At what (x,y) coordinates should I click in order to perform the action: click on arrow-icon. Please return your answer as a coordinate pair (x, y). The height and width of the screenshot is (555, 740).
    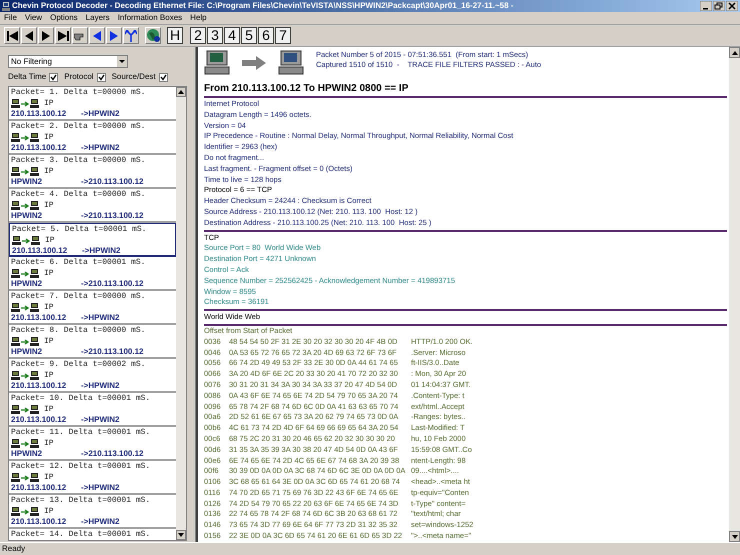
    Looking at the image, I should click on (254, 63).